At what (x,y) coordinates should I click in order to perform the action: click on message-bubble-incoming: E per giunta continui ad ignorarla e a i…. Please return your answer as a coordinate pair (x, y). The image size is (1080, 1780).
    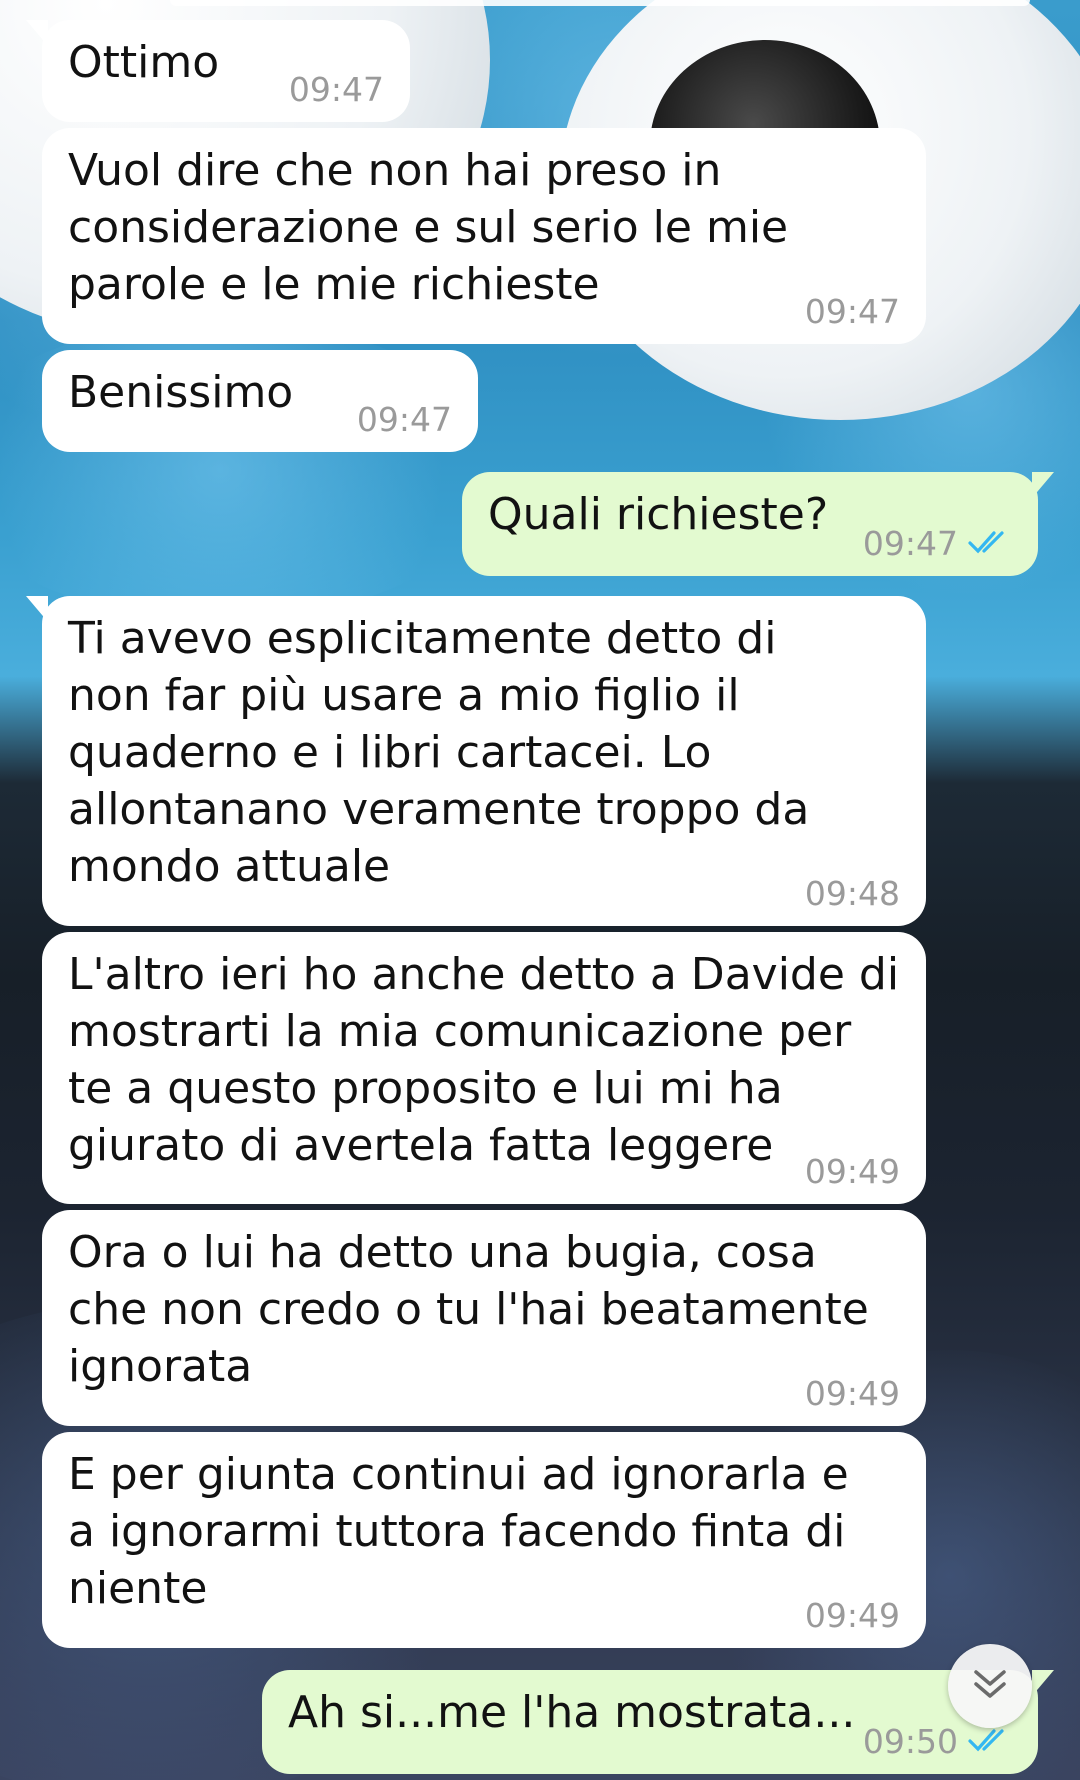
    Looking at the image, I should click on (484, 1540).